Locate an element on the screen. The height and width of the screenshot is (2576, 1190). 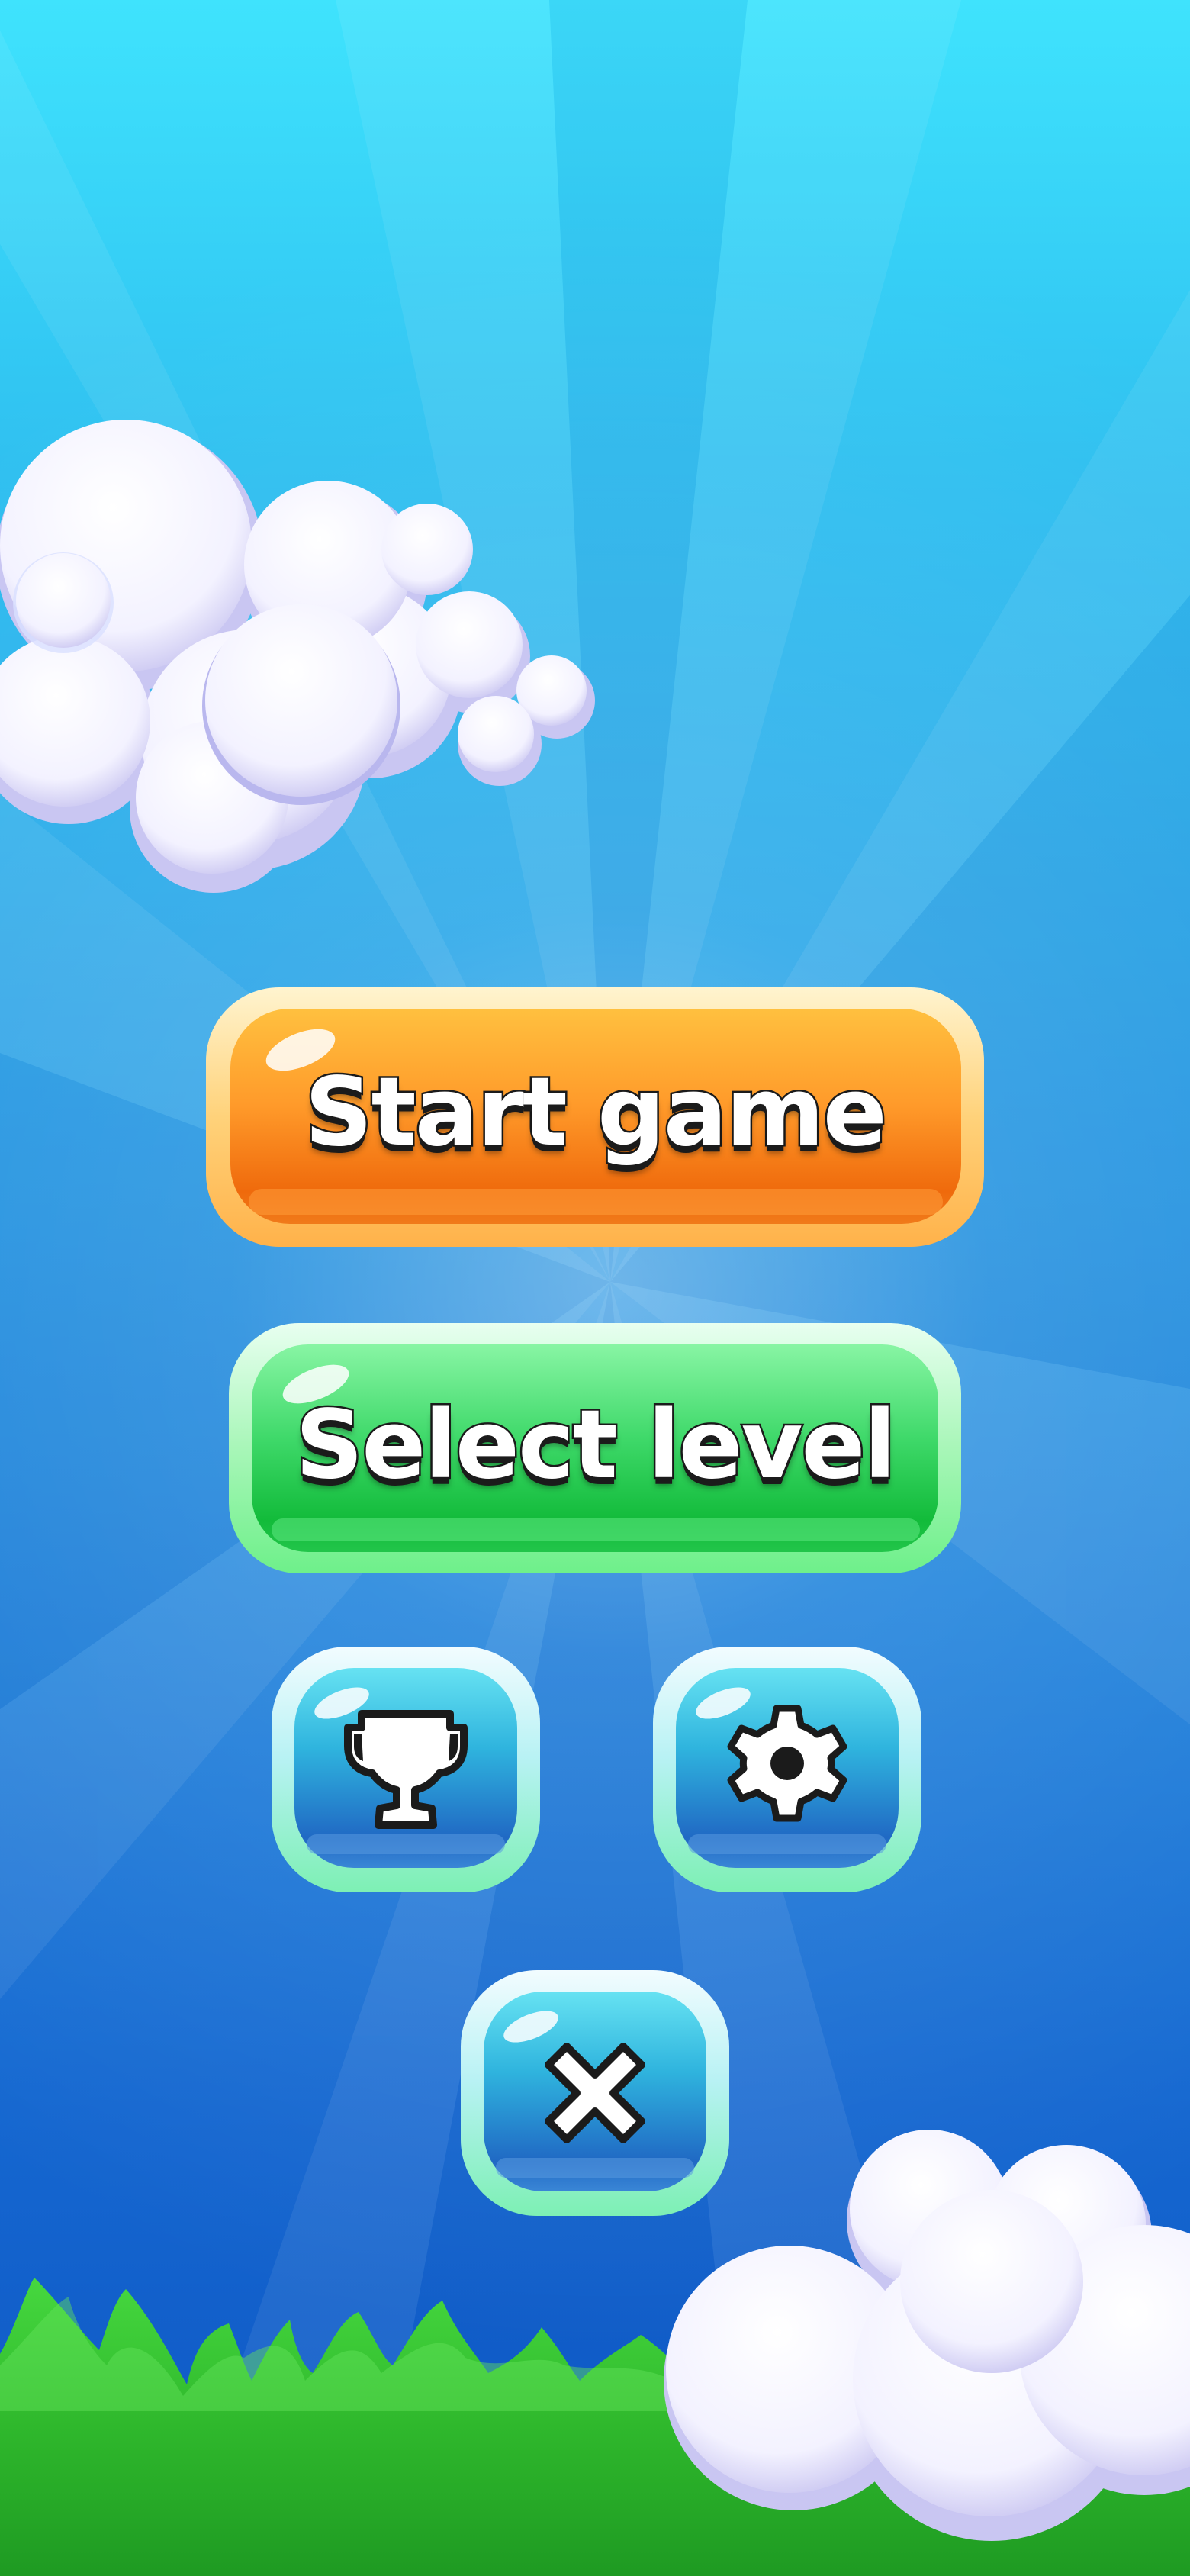
close-button-shape is located at coordinates (595, 2093).